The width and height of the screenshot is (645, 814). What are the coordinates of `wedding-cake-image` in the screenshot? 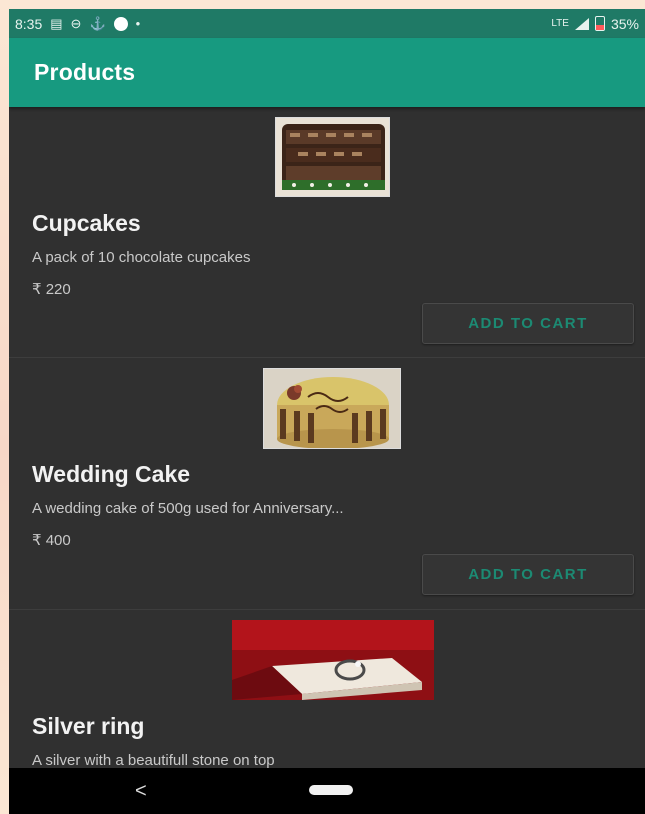 It's located at (332, 408).